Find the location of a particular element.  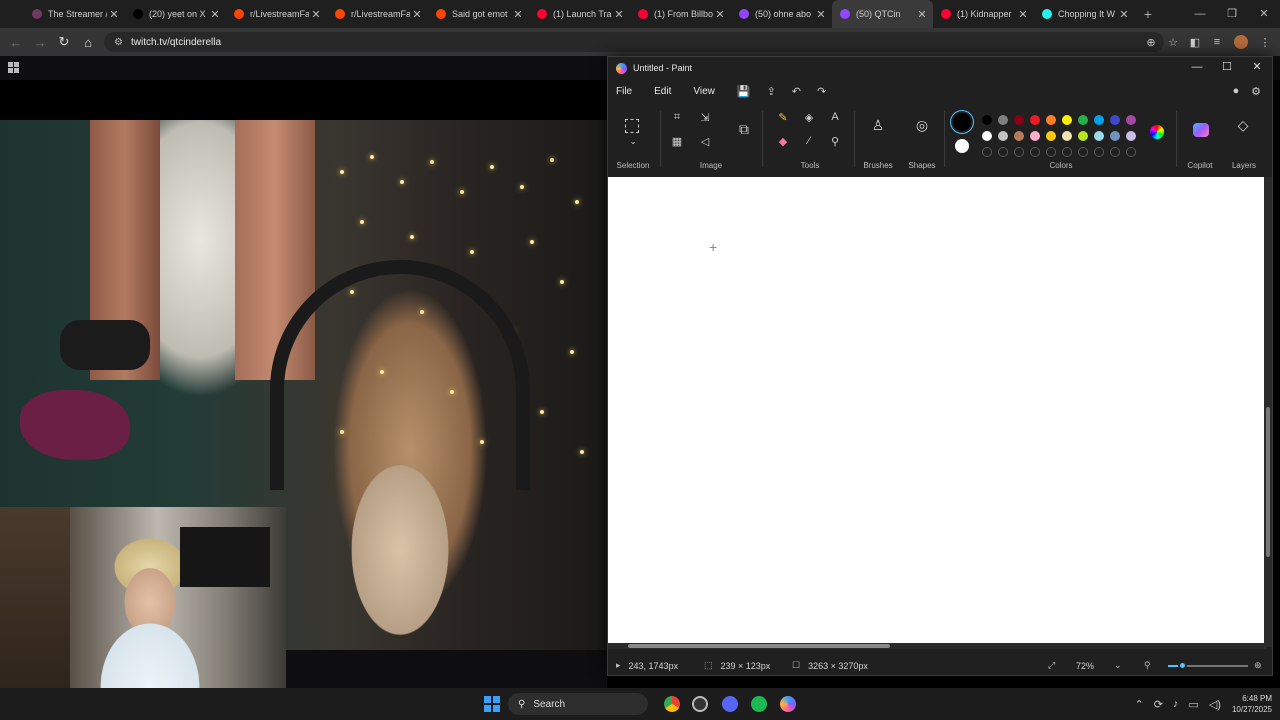

edit-colors-icon is located at coordinates (1157, 132).